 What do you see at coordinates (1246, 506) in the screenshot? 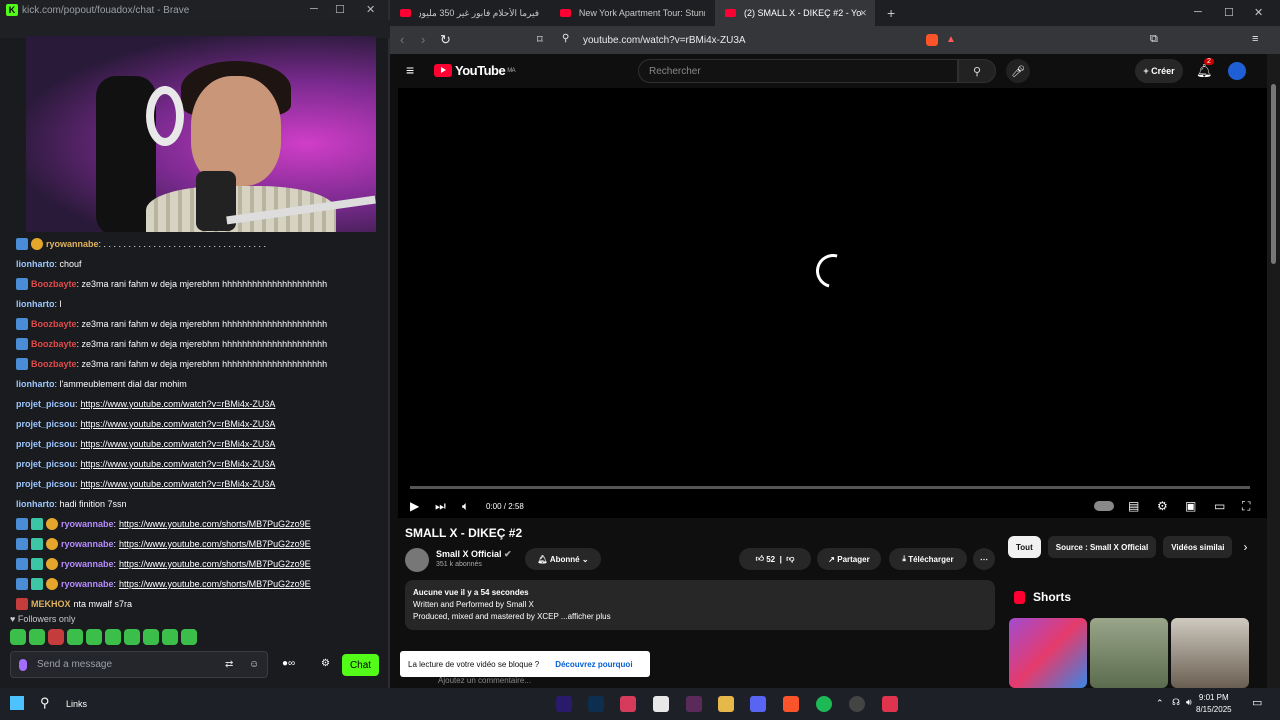
I see `fullscreen-icon: ⛶` at bounding box center [1246, 506].